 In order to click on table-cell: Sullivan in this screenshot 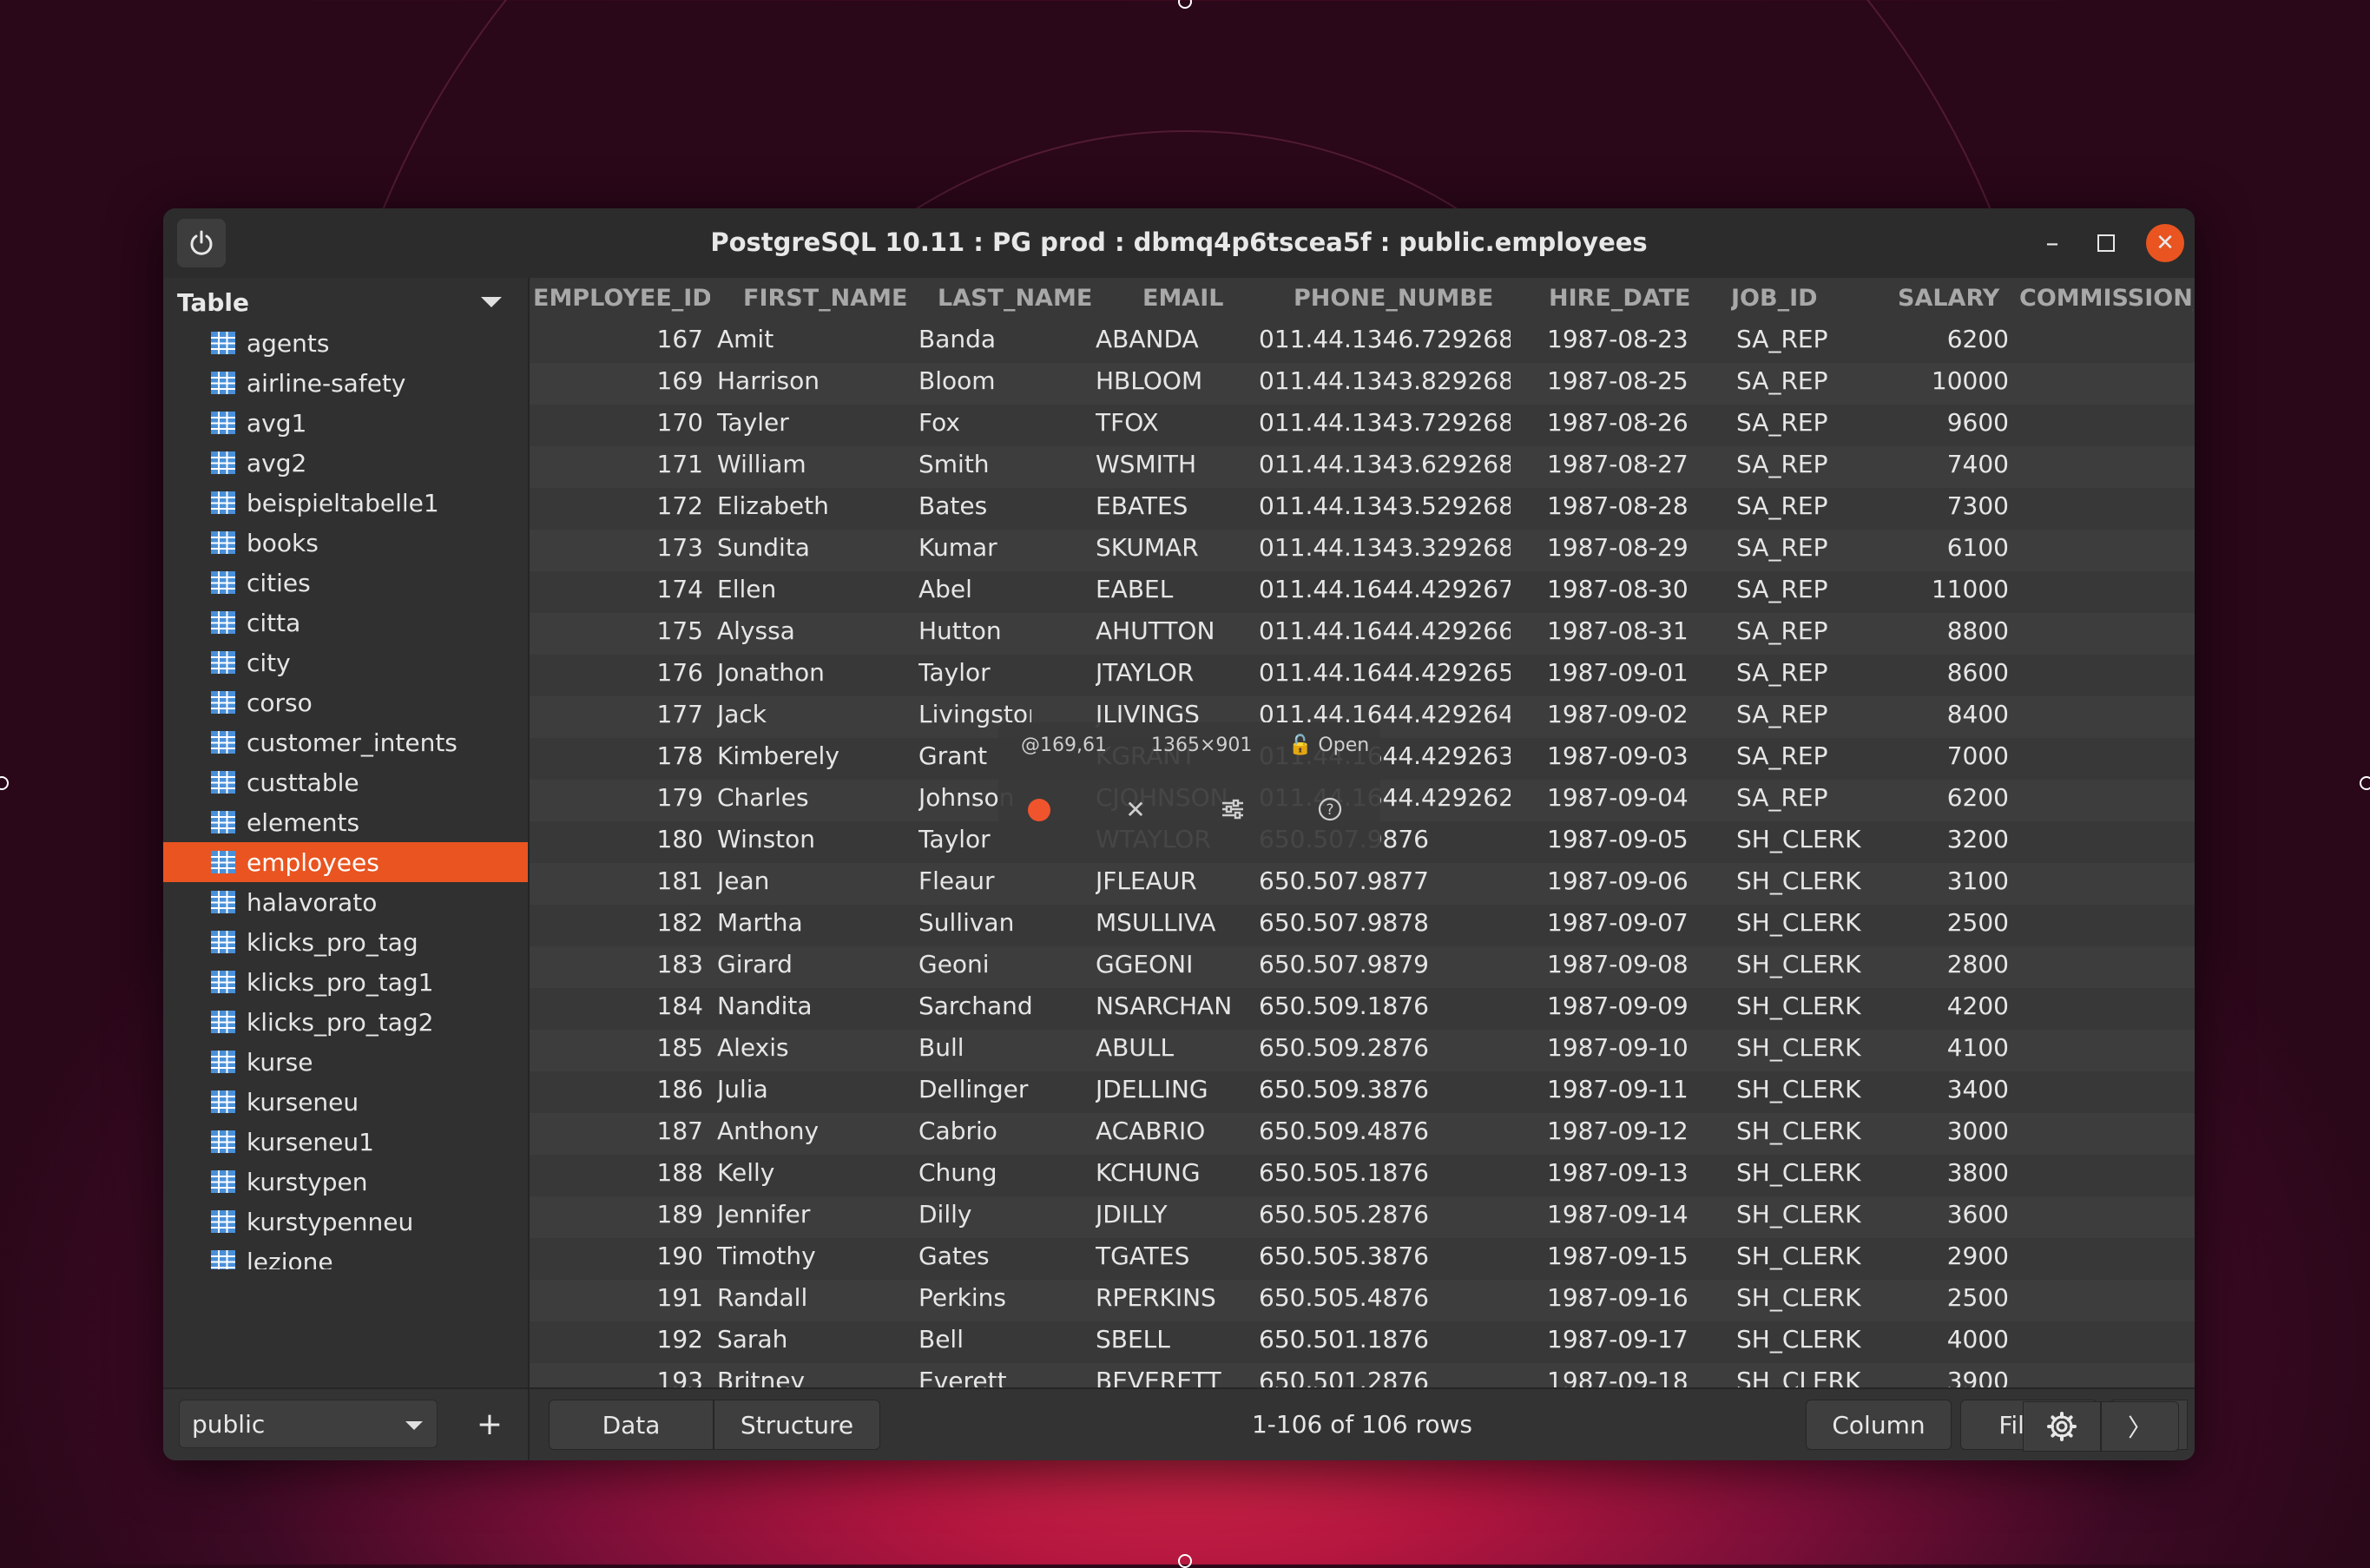, I will do `click(974, 925)`.